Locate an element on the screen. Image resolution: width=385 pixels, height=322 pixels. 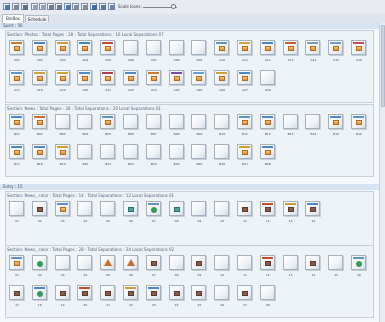
page-thumbnail: 15 is located at coordinates (336, 267).